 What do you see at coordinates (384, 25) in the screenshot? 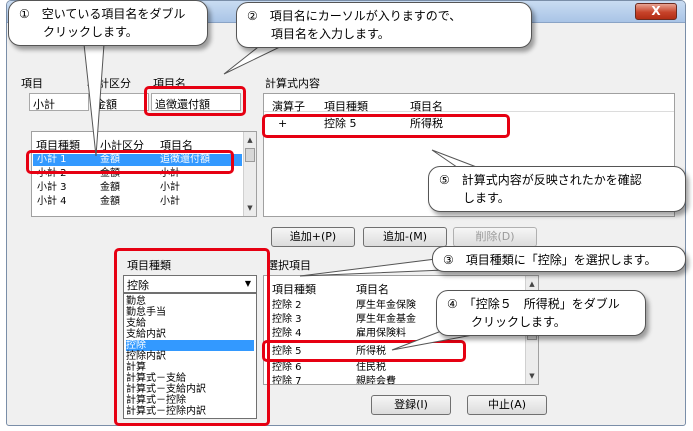
I see `callout-2: ② 項目名にカーソルが入りますので、 項目名を入力します。` at bounding box center [384, 25].